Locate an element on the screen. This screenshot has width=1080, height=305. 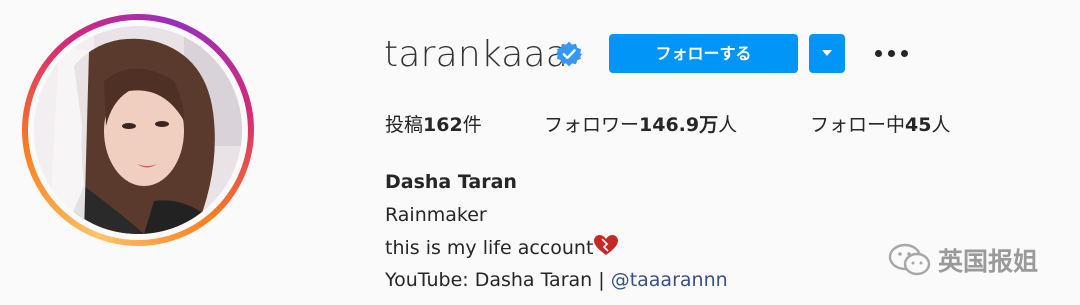
avatar-photo is located at coordinates (138, 130).